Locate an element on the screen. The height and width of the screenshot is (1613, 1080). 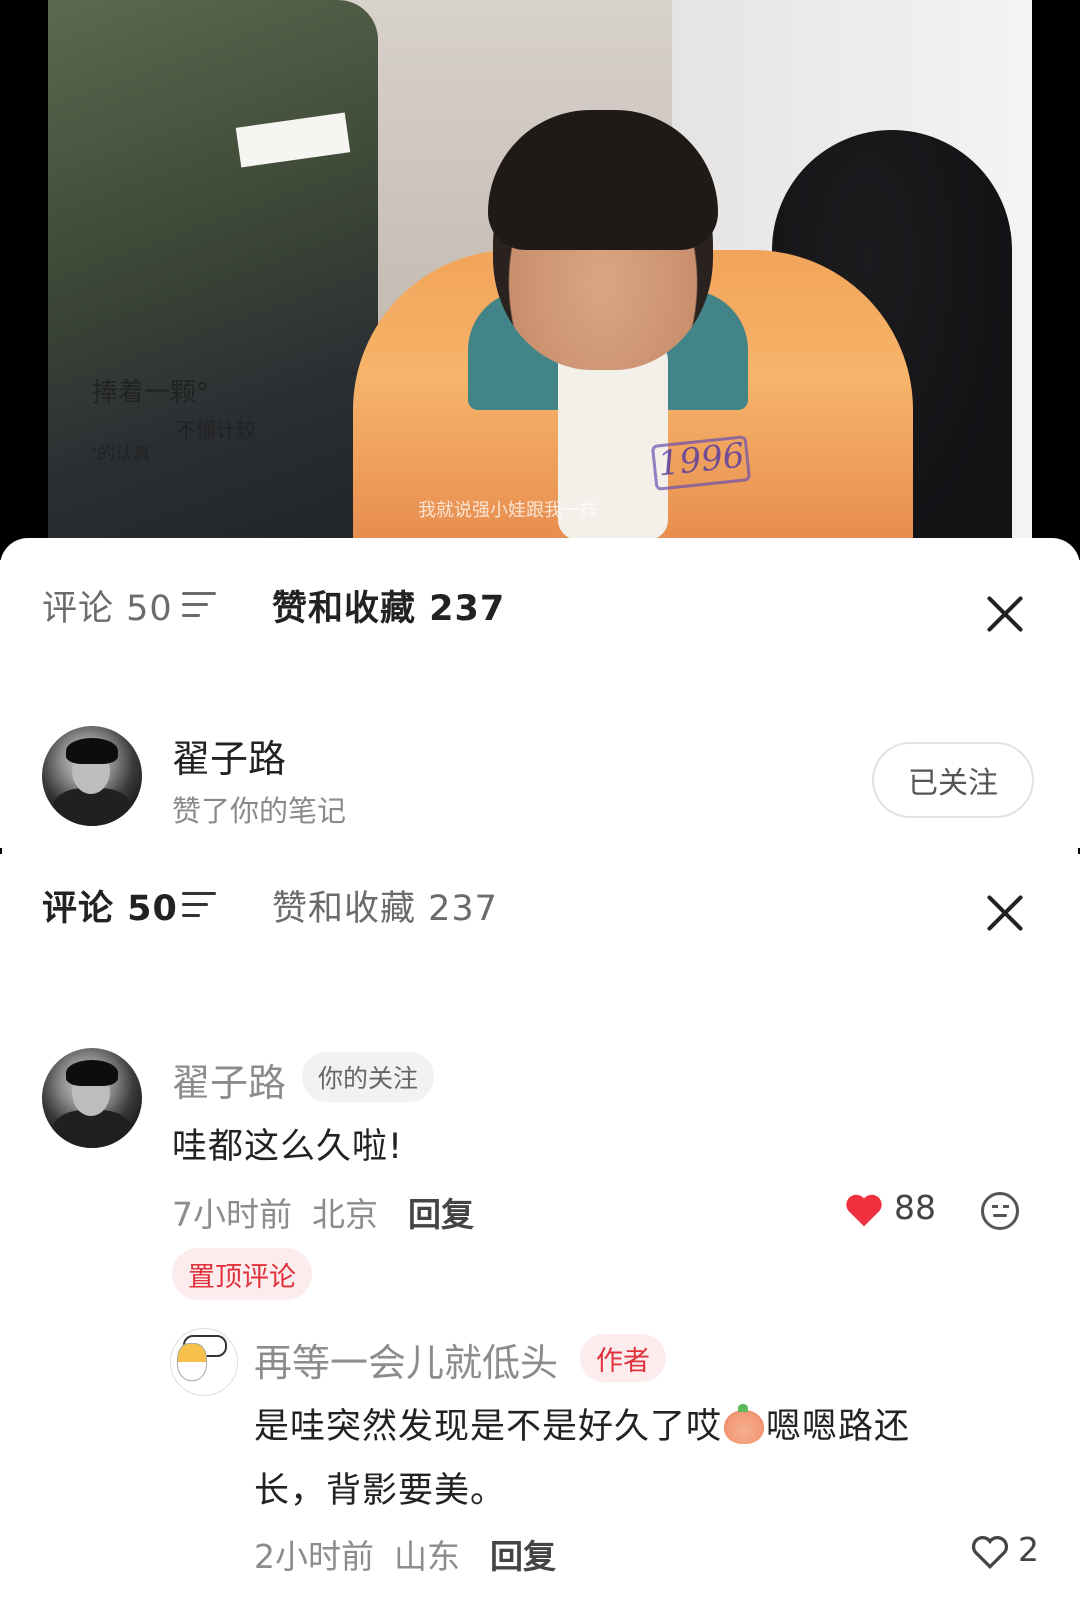
reply-text-line2: 长，背影要美。 is located at coordinates (380, 1487).